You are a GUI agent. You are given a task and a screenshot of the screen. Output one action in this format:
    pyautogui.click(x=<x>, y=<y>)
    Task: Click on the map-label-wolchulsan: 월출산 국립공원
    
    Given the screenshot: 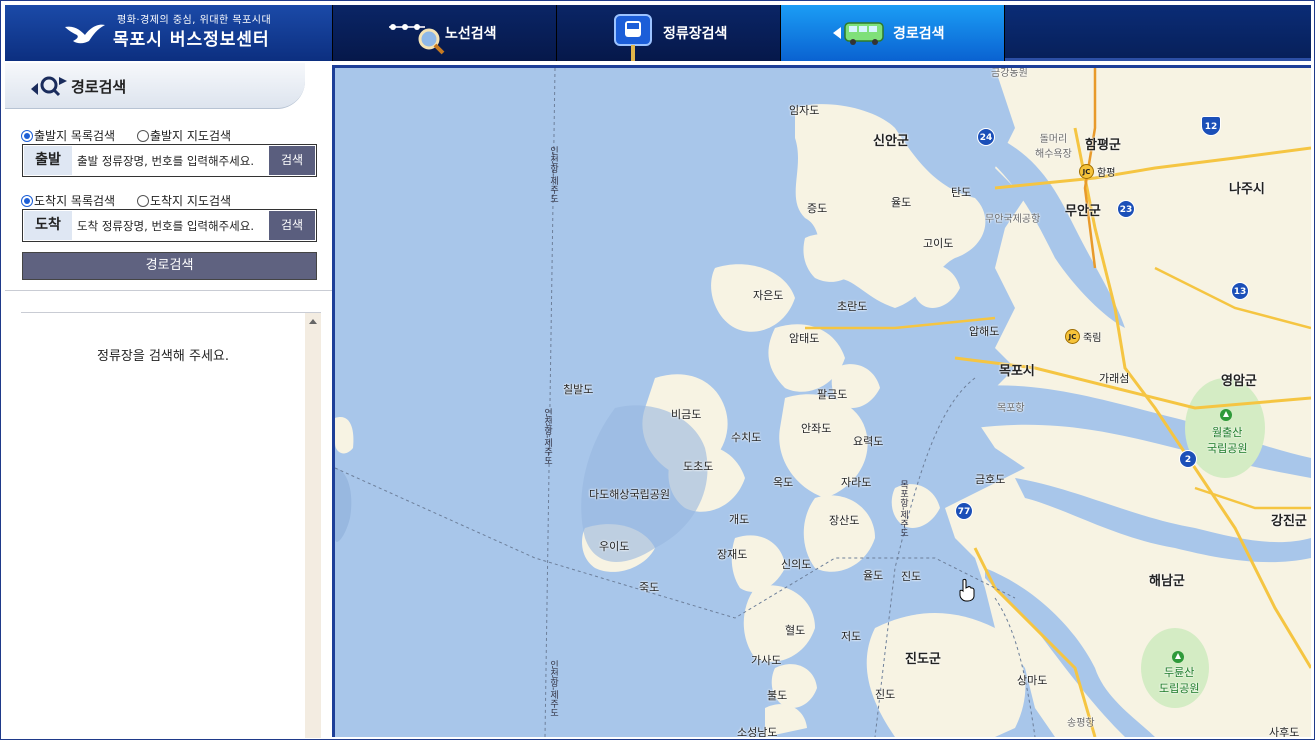 What is the action you would take?
    pyautogui.click(x=1227, y=440)
    